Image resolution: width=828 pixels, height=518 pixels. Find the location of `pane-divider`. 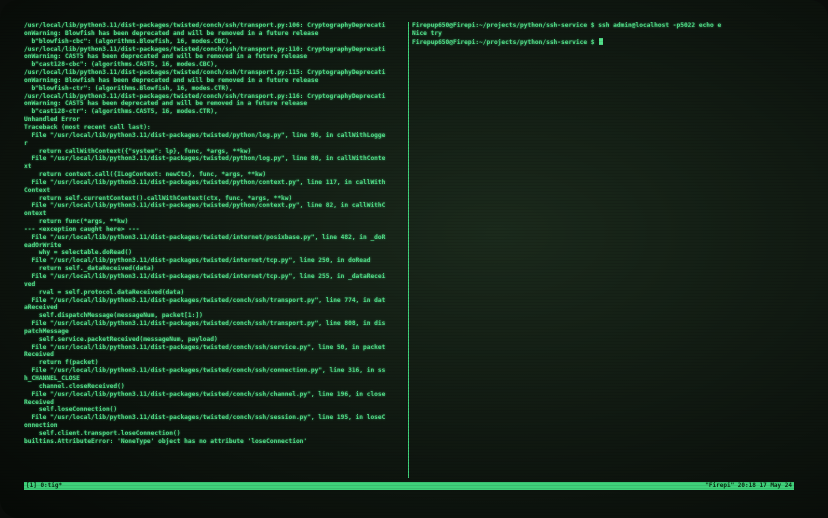

pane-divider is located at coordinates (408, 250).